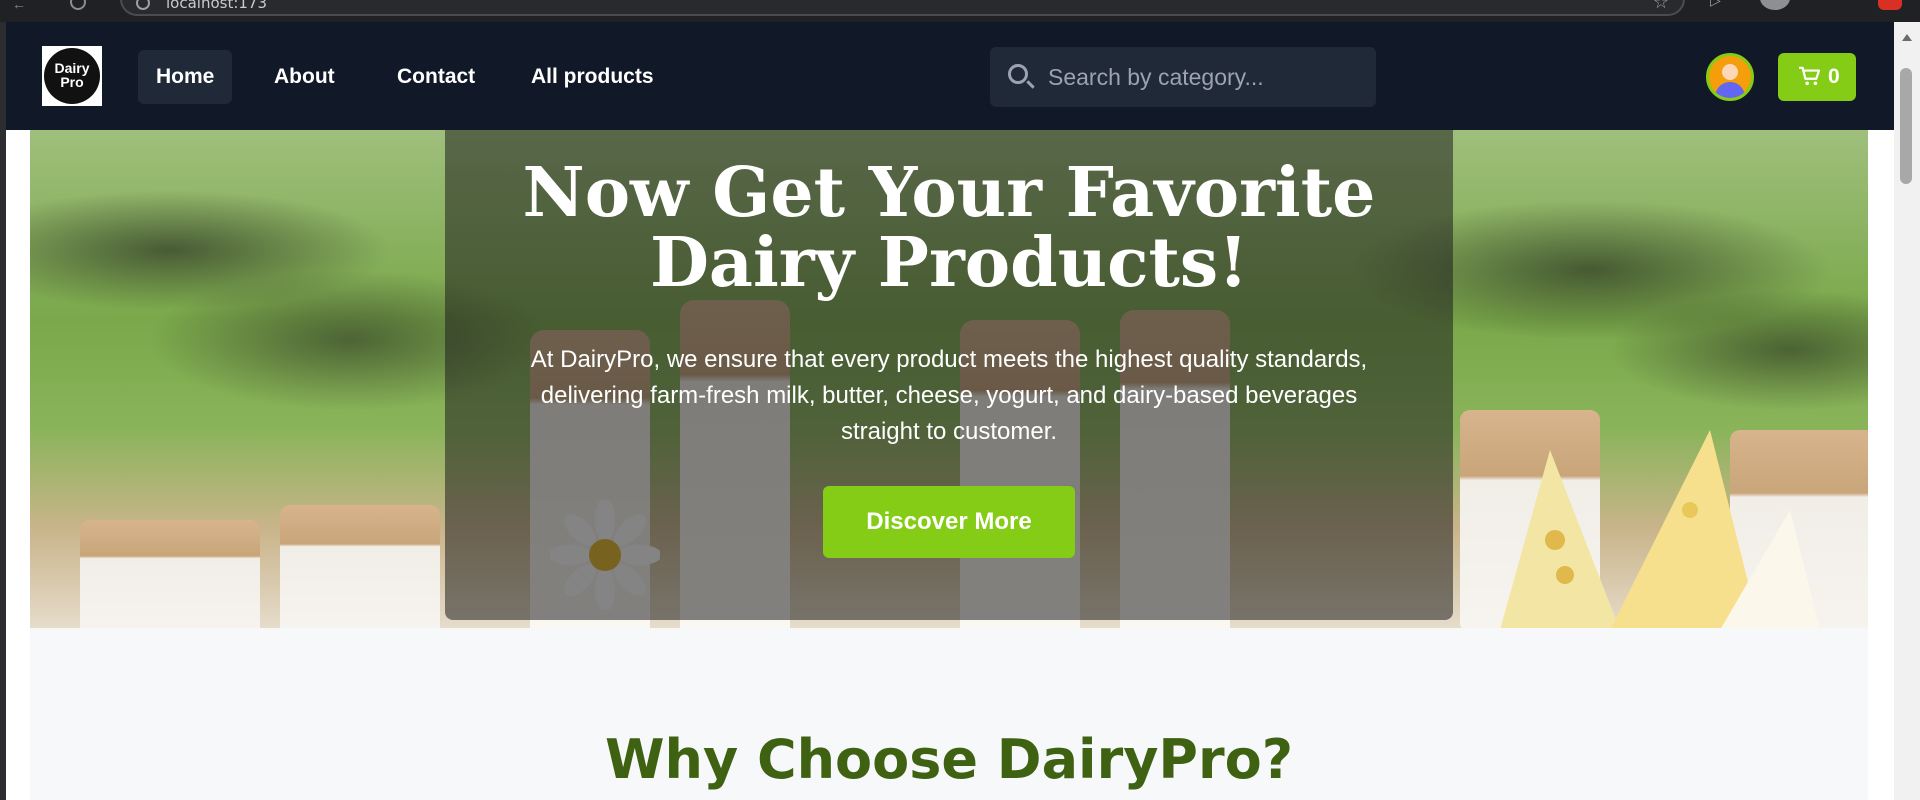 The height and width of the screenshot is (800, 1920). Describe the element at coordinates (1730, 72) in the screenshot. I see `avatar-head` at that location.